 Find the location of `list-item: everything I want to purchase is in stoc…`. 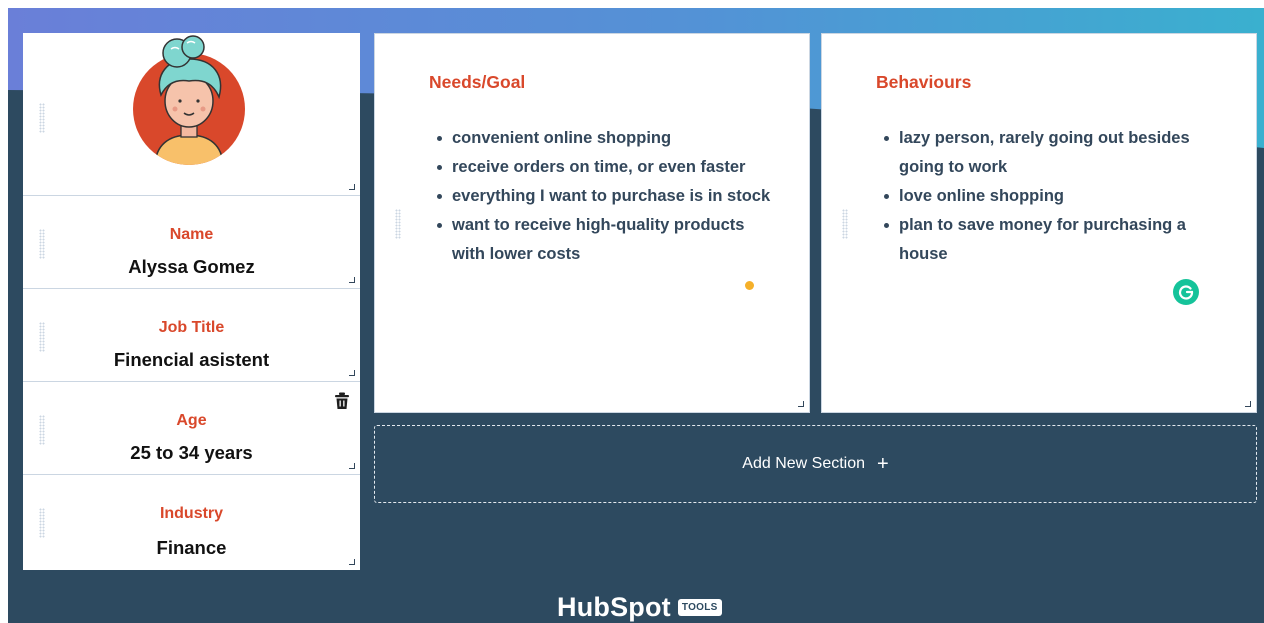

list-item: everything I want to purchase is in stoc… is located at coordinates (605, 196).